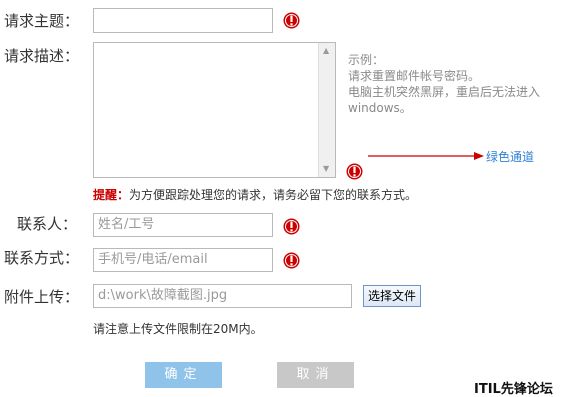  Describe the element at coordinates (42, 56) in the screenshot. I see `description-label: 请求描述：` at that location.